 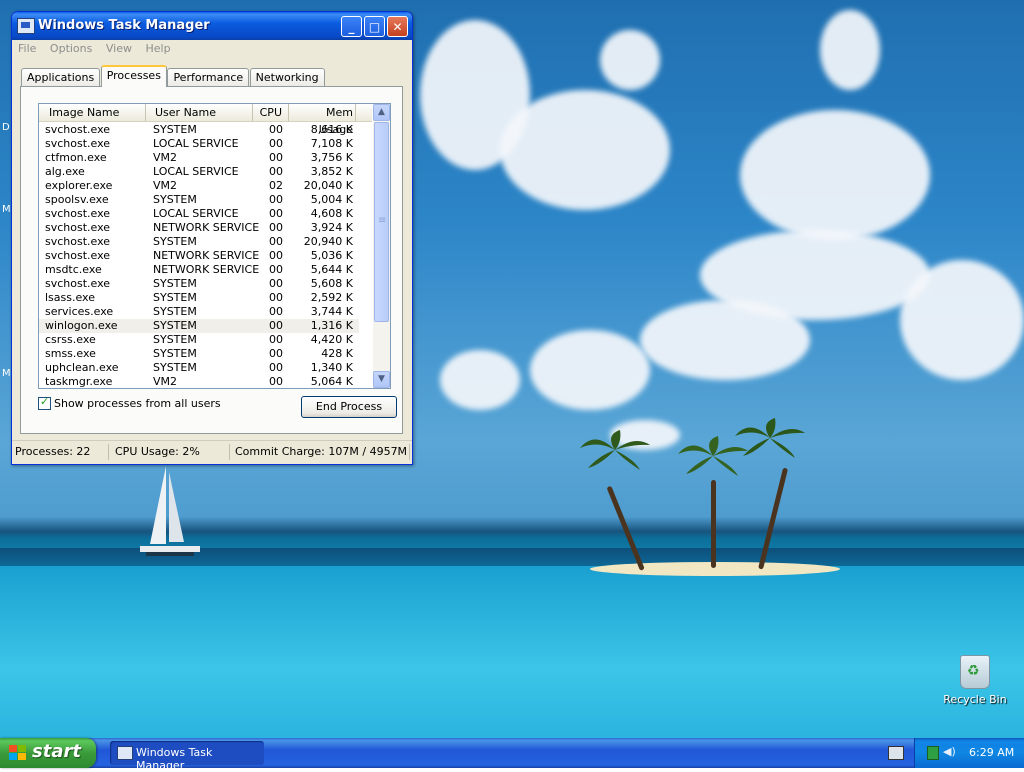 What do you see at coordinates (170, 511) in the screenshot?
I see `sailboat` at bounding box center [170, 511].